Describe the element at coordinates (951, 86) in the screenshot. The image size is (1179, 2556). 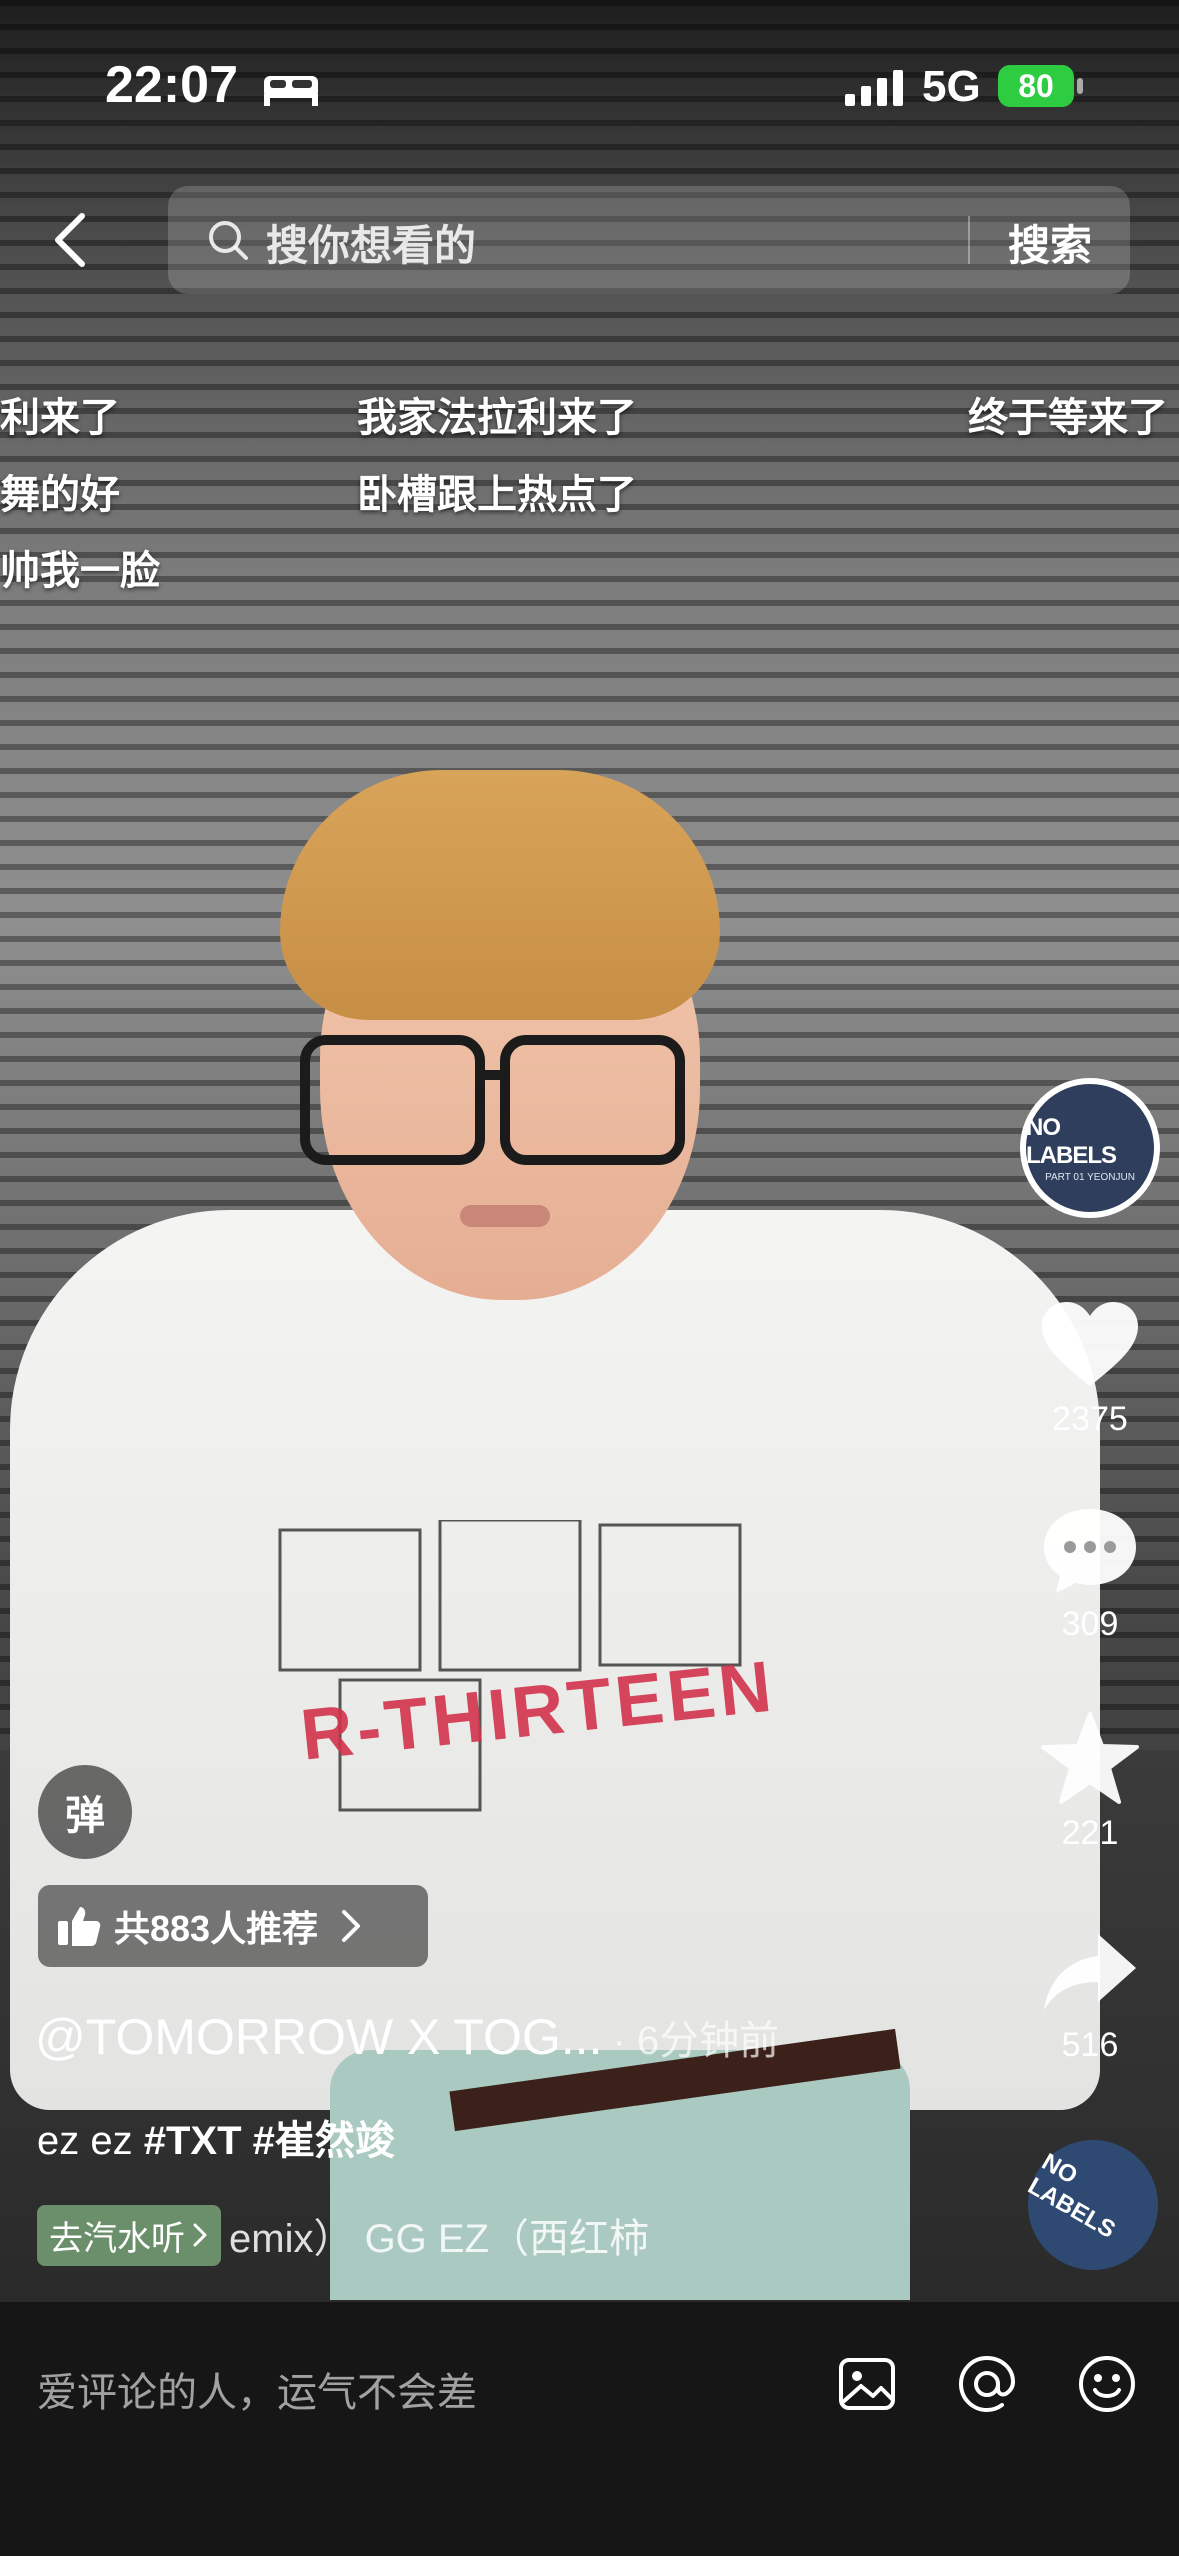
I see `network-type: 5G` at that location.